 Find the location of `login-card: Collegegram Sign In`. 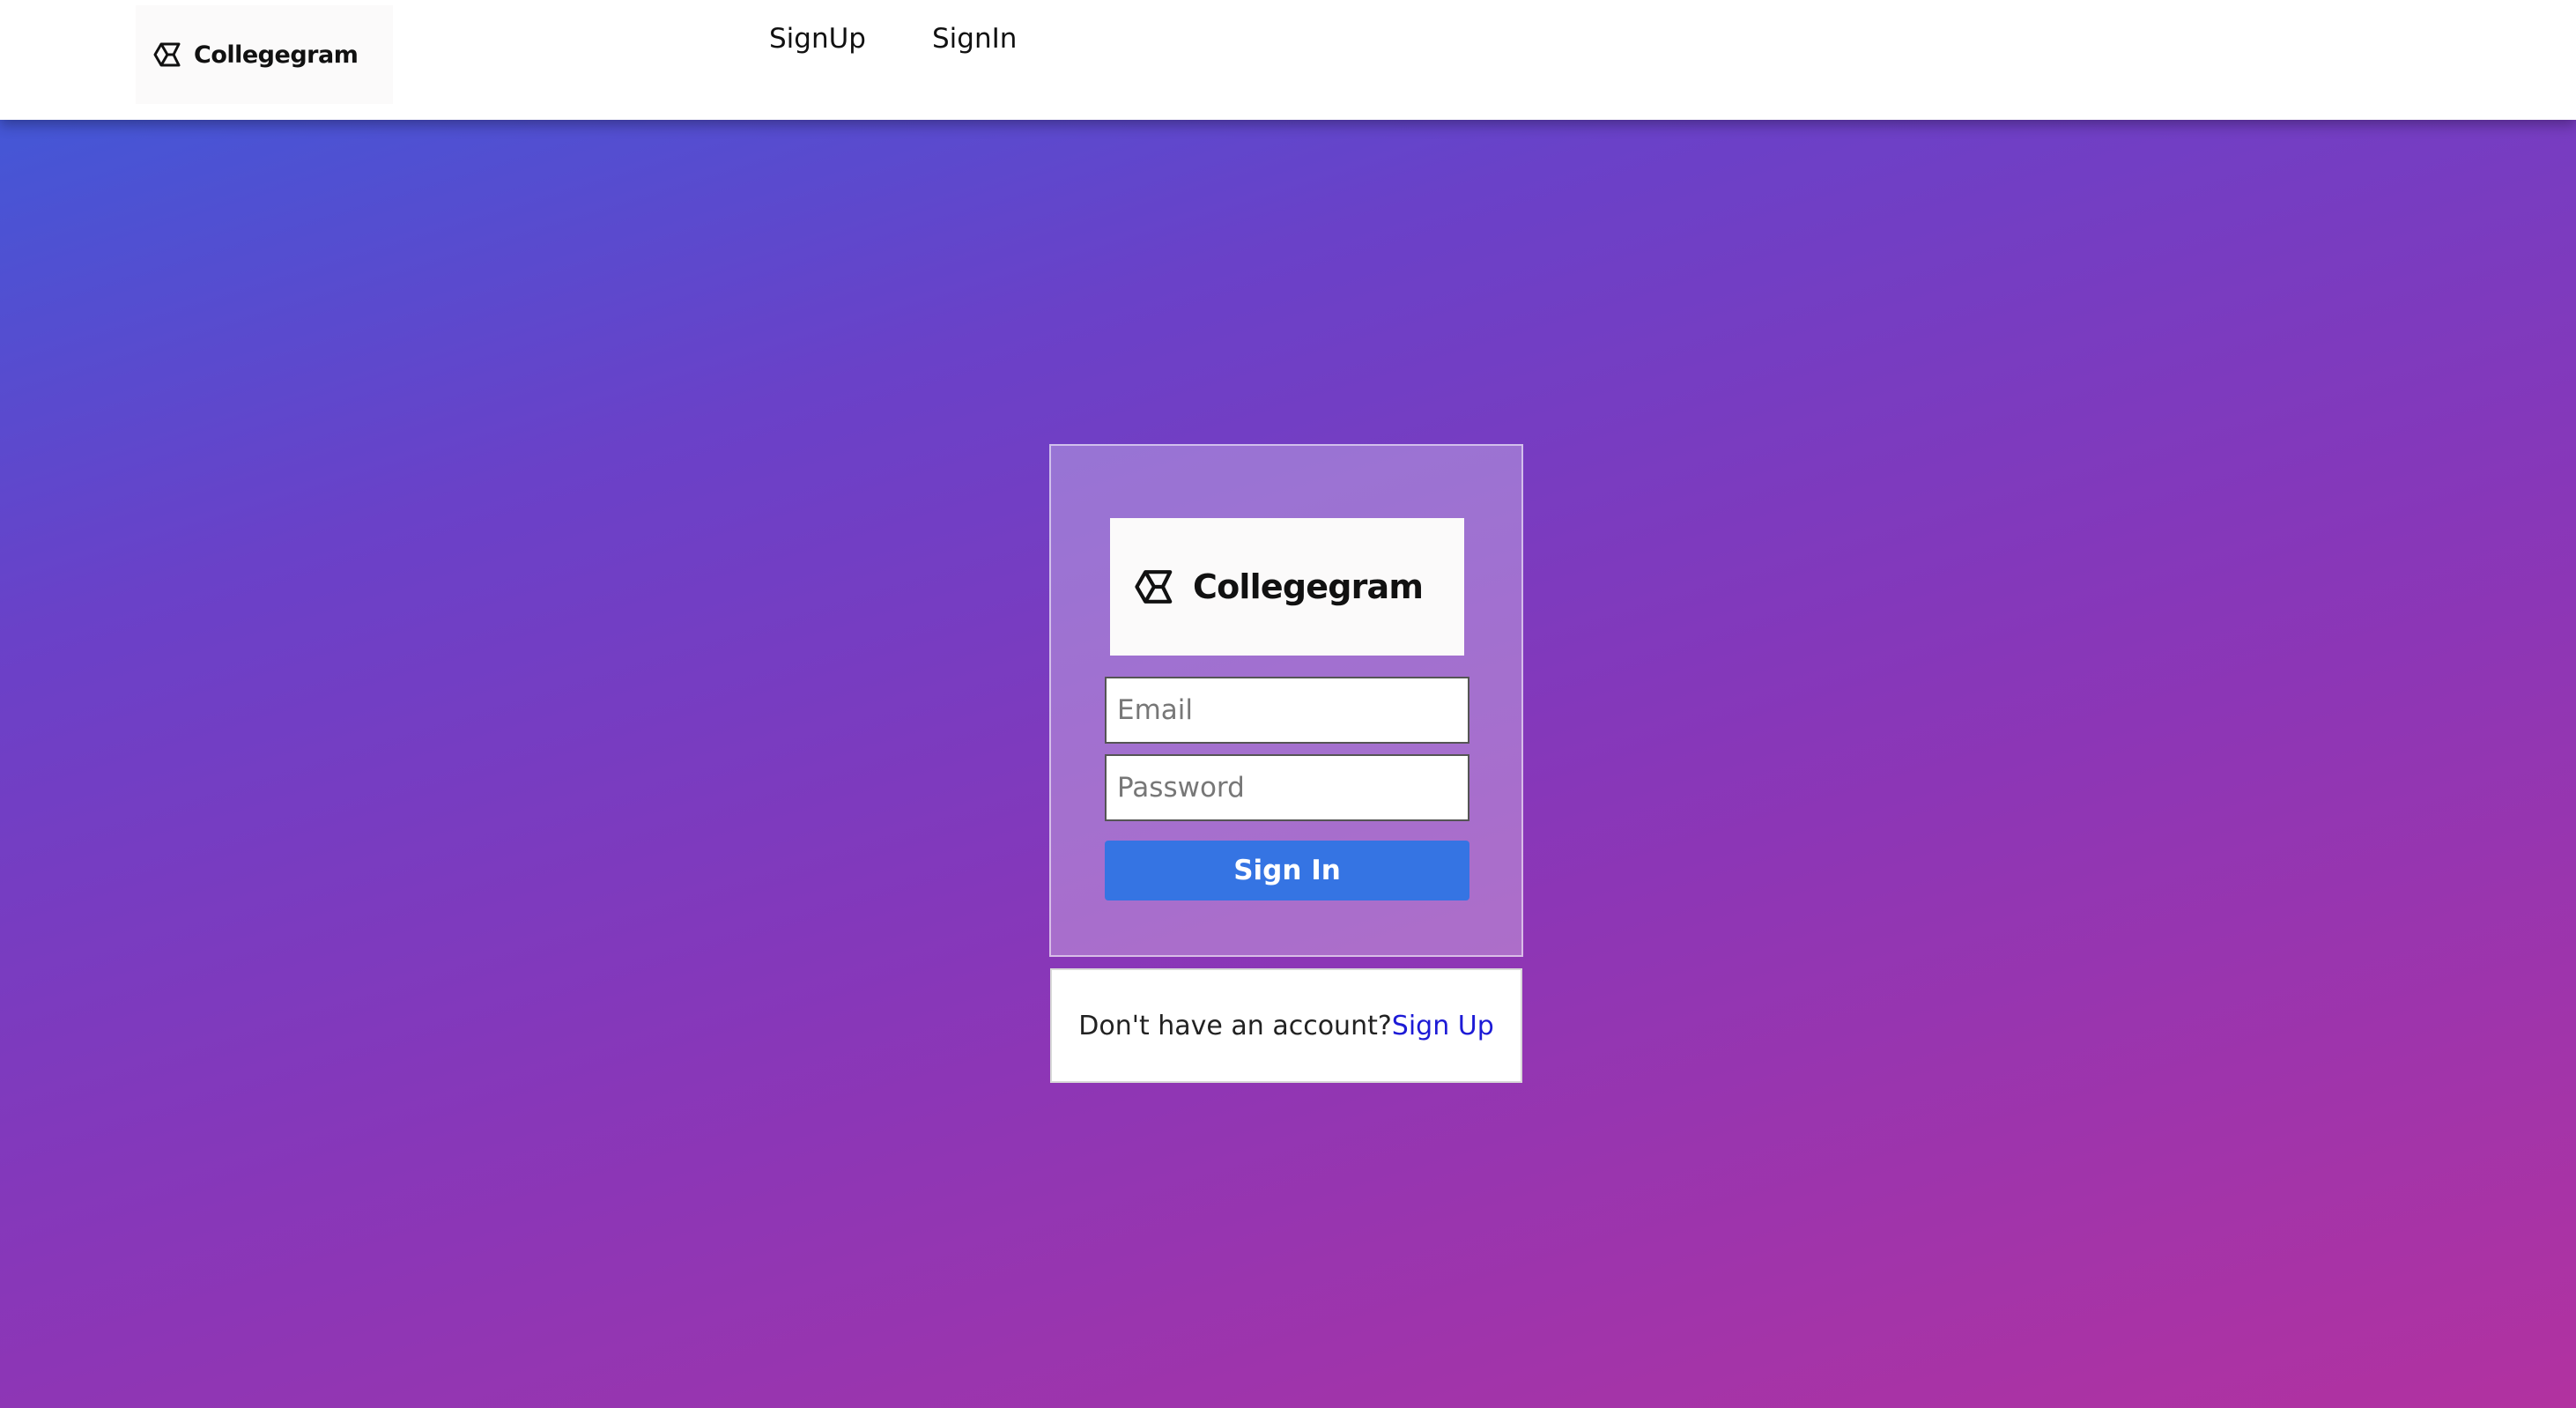

login-card: Collegegram Sign In is located at coordinates (1286, 700).